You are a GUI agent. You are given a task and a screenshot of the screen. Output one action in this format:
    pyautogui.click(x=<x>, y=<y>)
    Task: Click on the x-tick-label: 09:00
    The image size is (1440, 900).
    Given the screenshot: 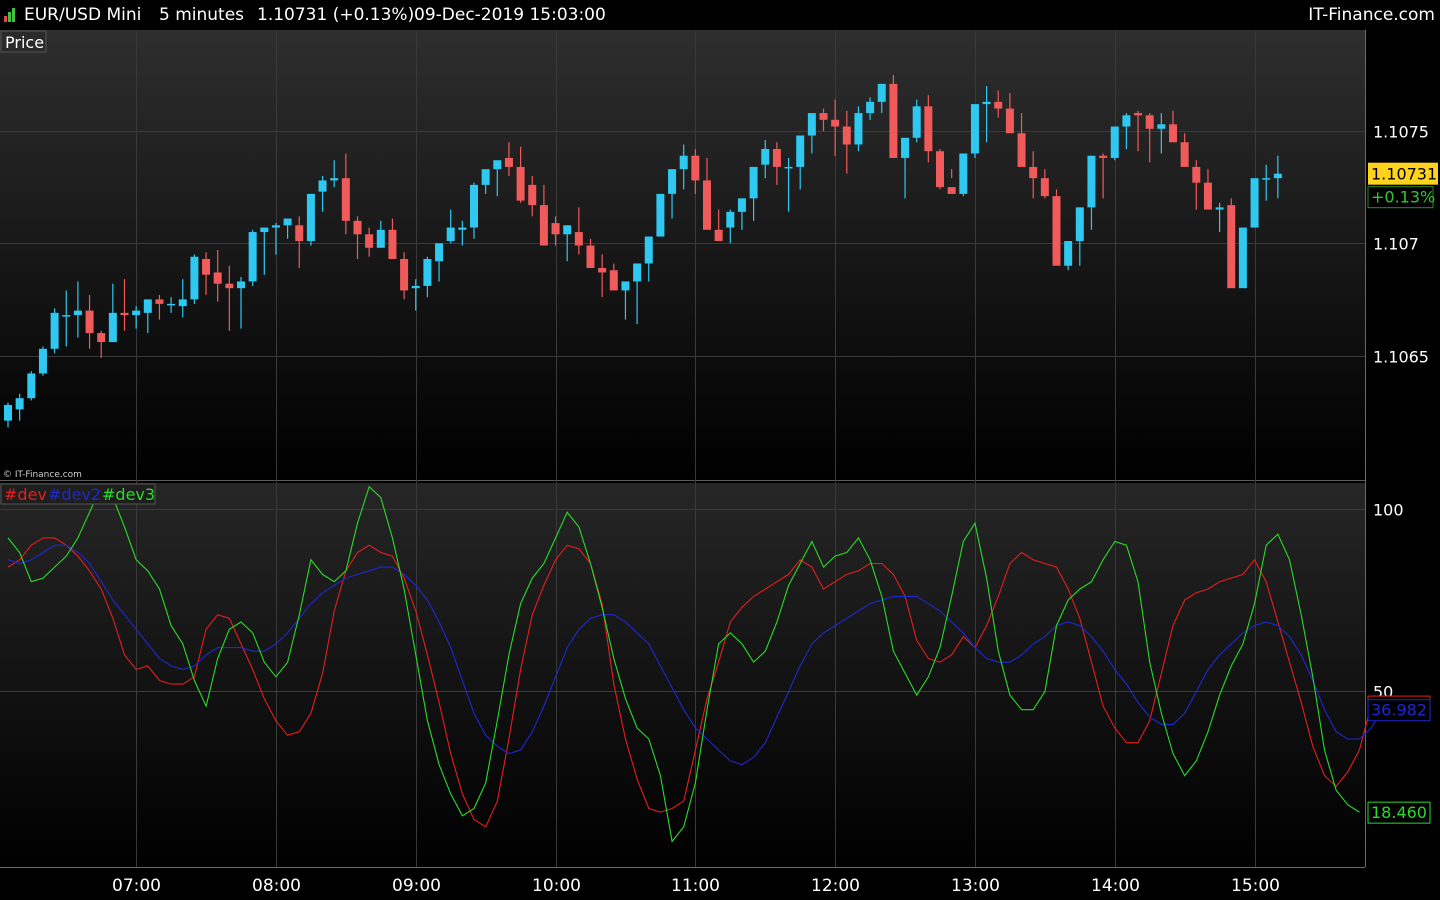 What is the action you would take?
    pyautogui.click(x=416, y=886)
    